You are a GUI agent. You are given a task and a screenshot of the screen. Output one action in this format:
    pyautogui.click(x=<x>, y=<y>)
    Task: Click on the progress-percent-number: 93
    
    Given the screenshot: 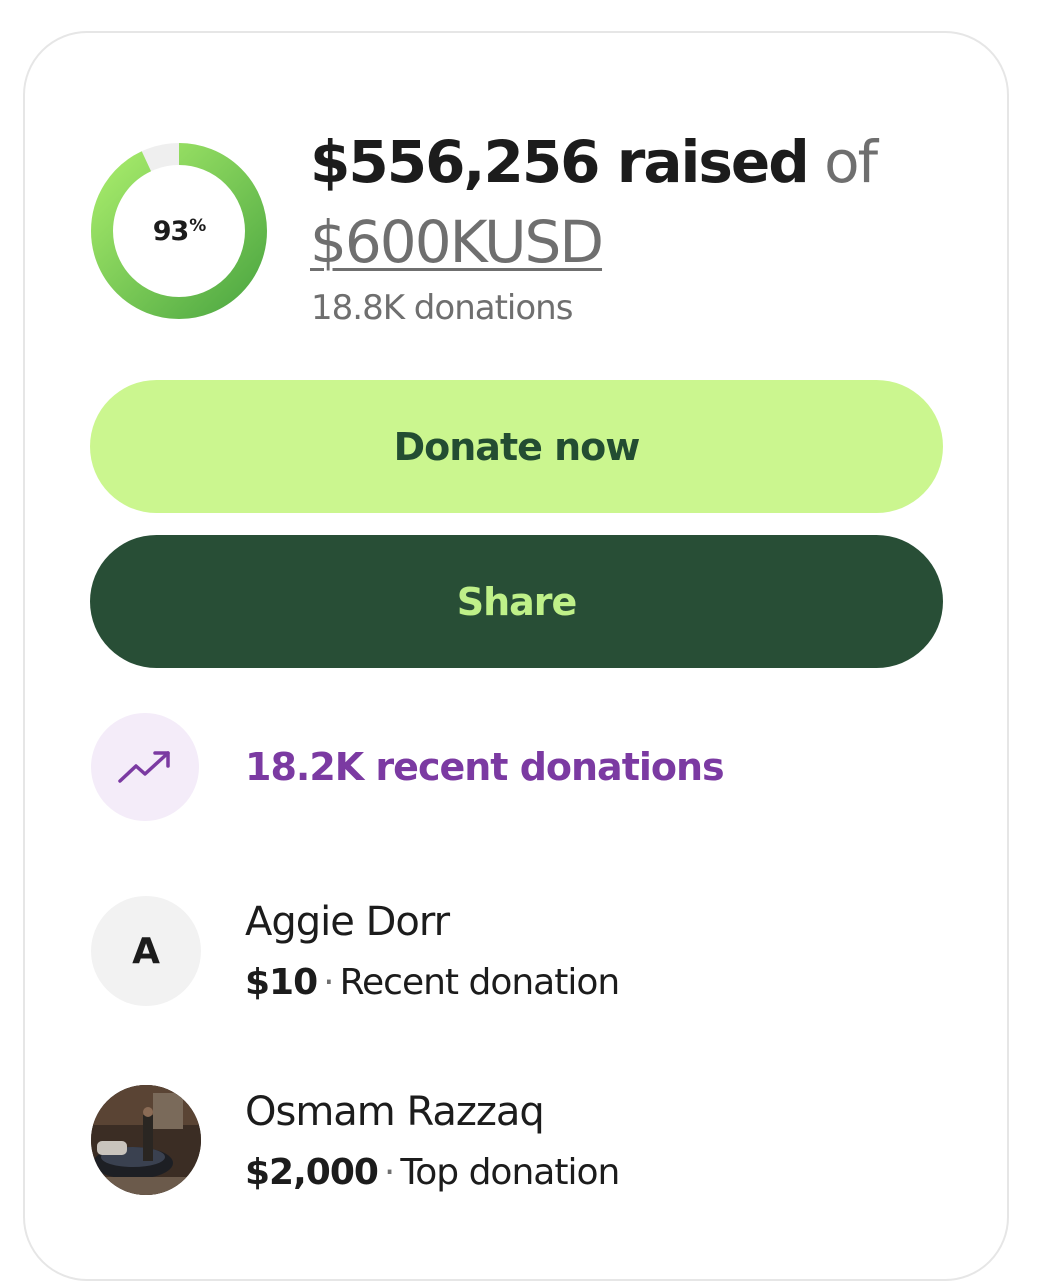 What is the action you would take?
    pyautogui.click(x=171, y=231)
    